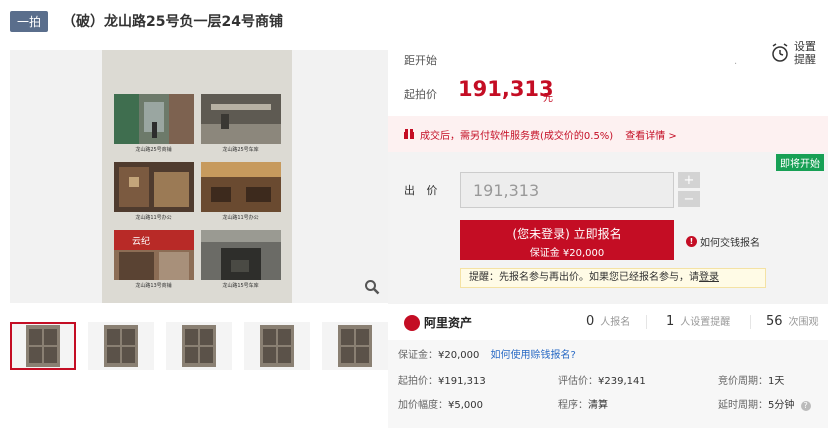 This screenshot has width=828, height=428. What do you see at coordinates (172, 22) in the screenshot?
I see `page-title: （破）龙山路25号负一层24号商铺` at bounding box center [172, 22].